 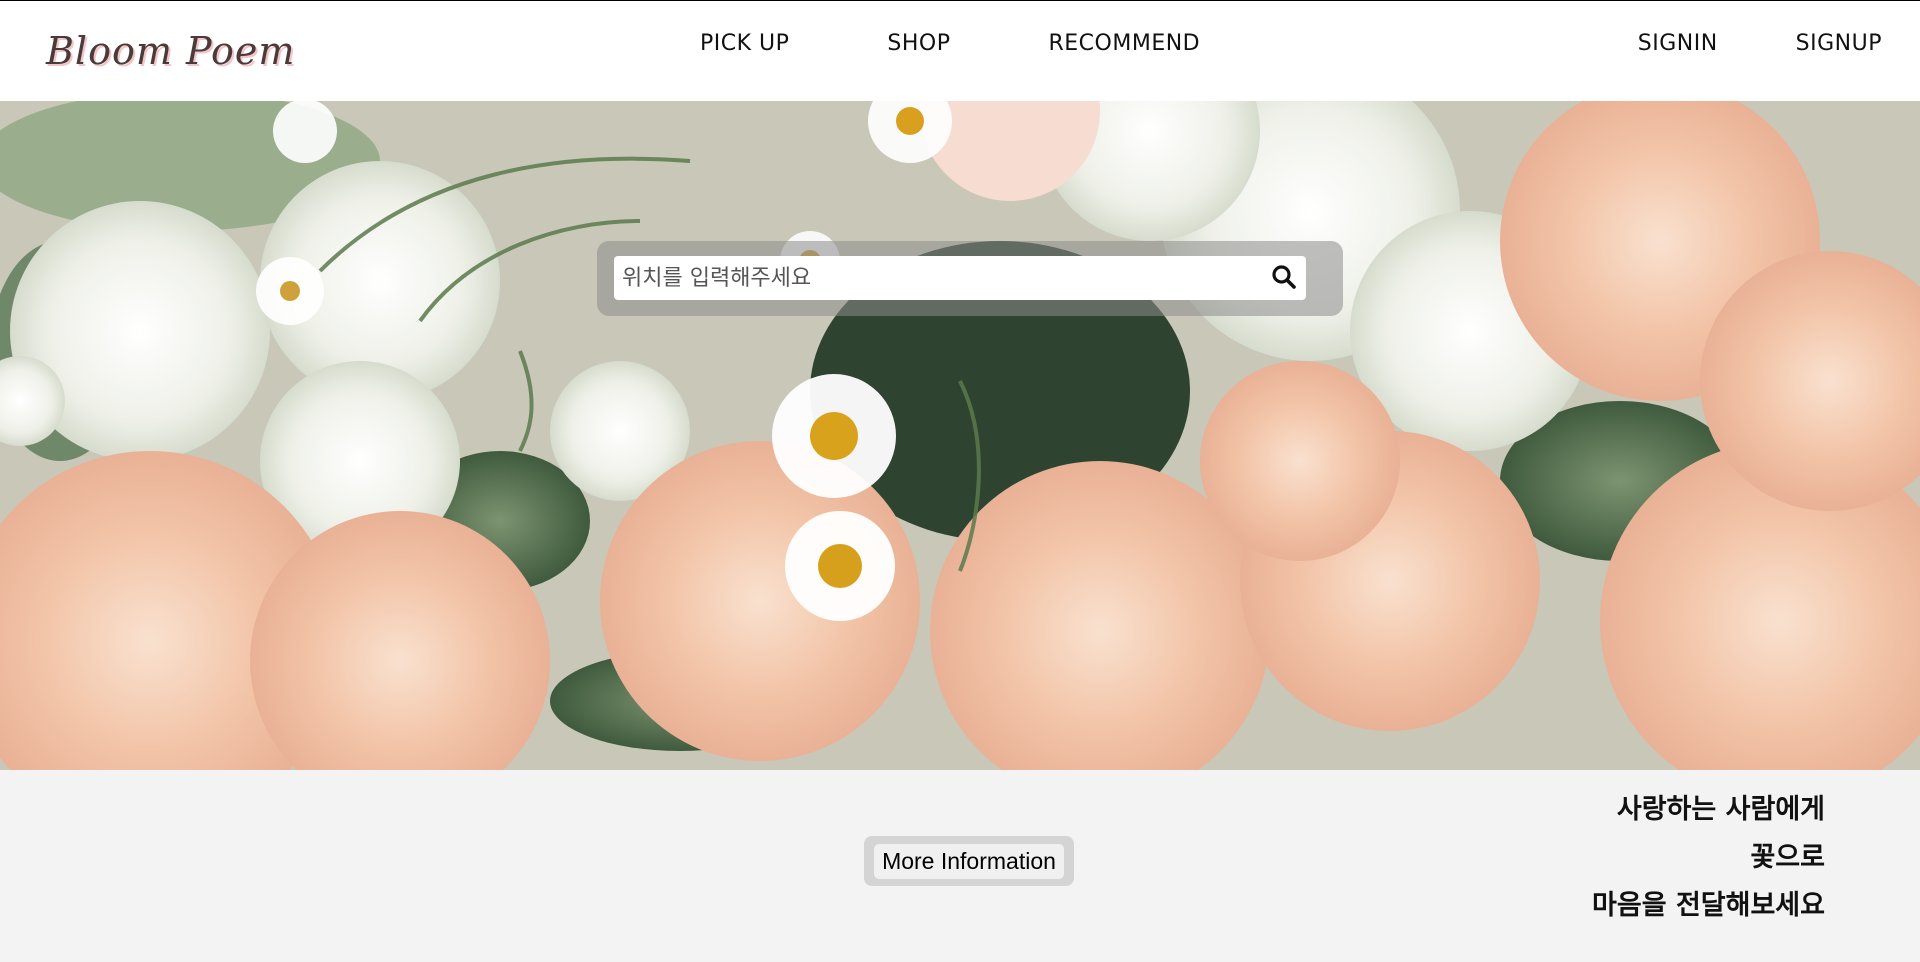 I want to click on search-icon, so click(x=1284, y=276).